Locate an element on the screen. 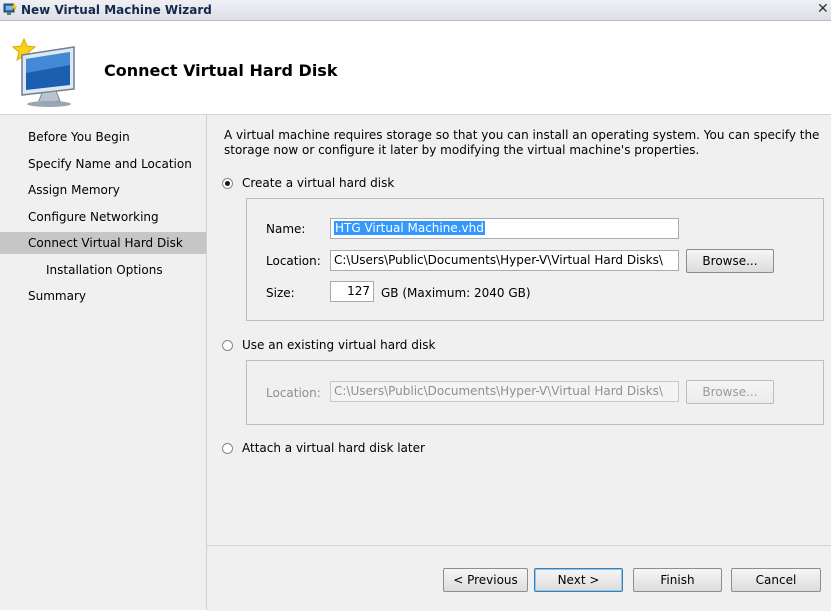 The width and height of the screenshot is (831, 611). attach-later-radio: Attach a virtual hard disk later is located at coordinates (323, 448).